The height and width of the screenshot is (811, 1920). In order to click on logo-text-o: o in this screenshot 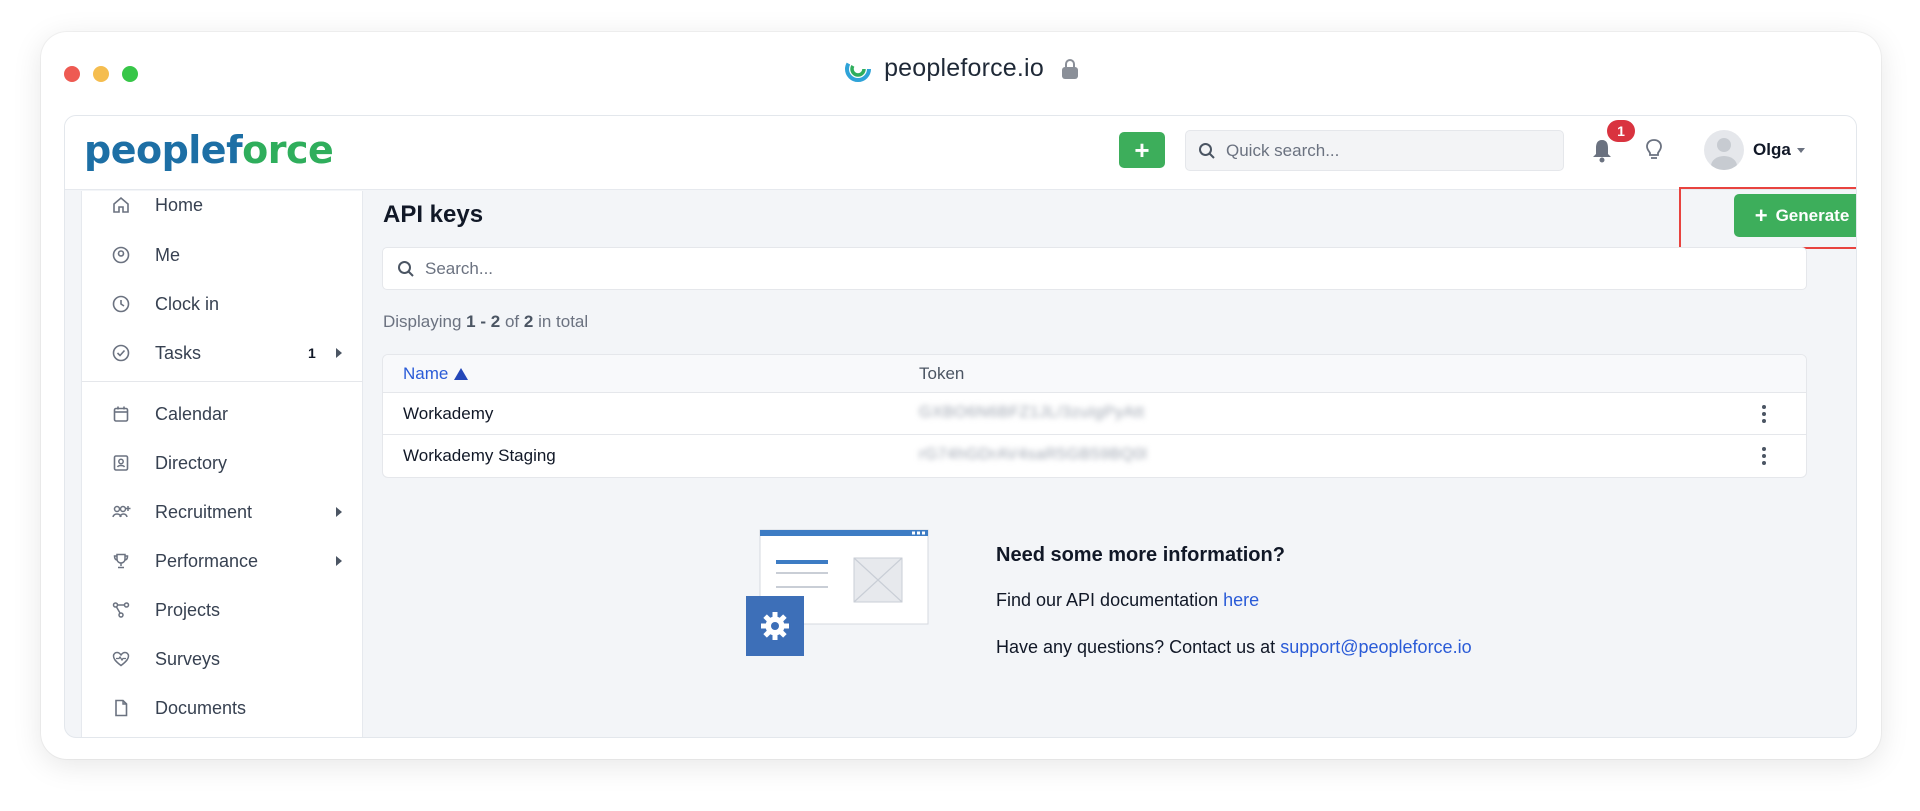, I will do `click(255, 150)`.